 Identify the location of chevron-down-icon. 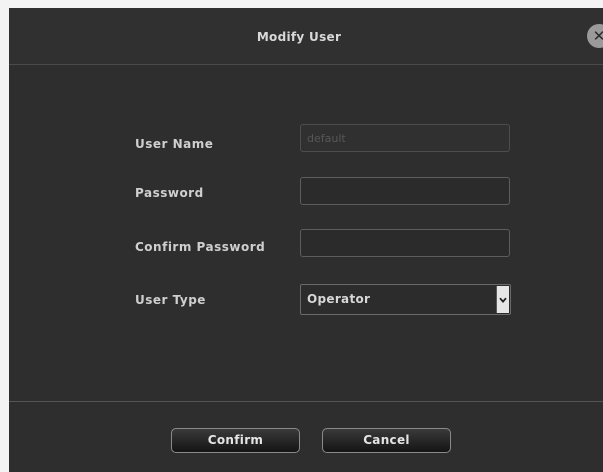
(502, 299).